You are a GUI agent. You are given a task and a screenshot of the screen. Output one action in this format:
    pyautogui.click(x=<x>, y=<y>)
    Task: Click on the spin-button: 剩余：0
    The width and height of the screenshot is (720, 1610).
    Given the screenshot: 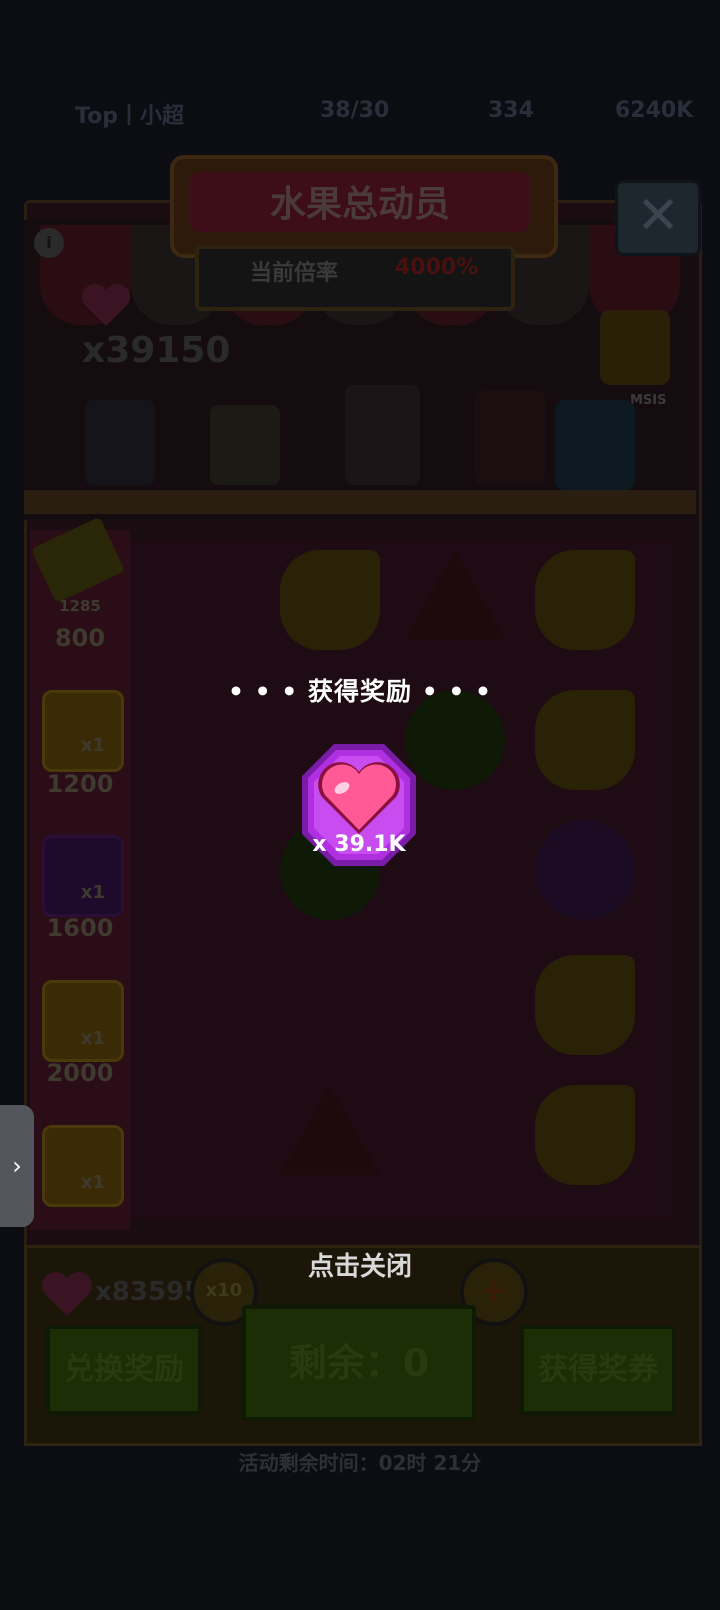 What is the action you would take?
    pyautogui.click(x=359, y=1363)
    